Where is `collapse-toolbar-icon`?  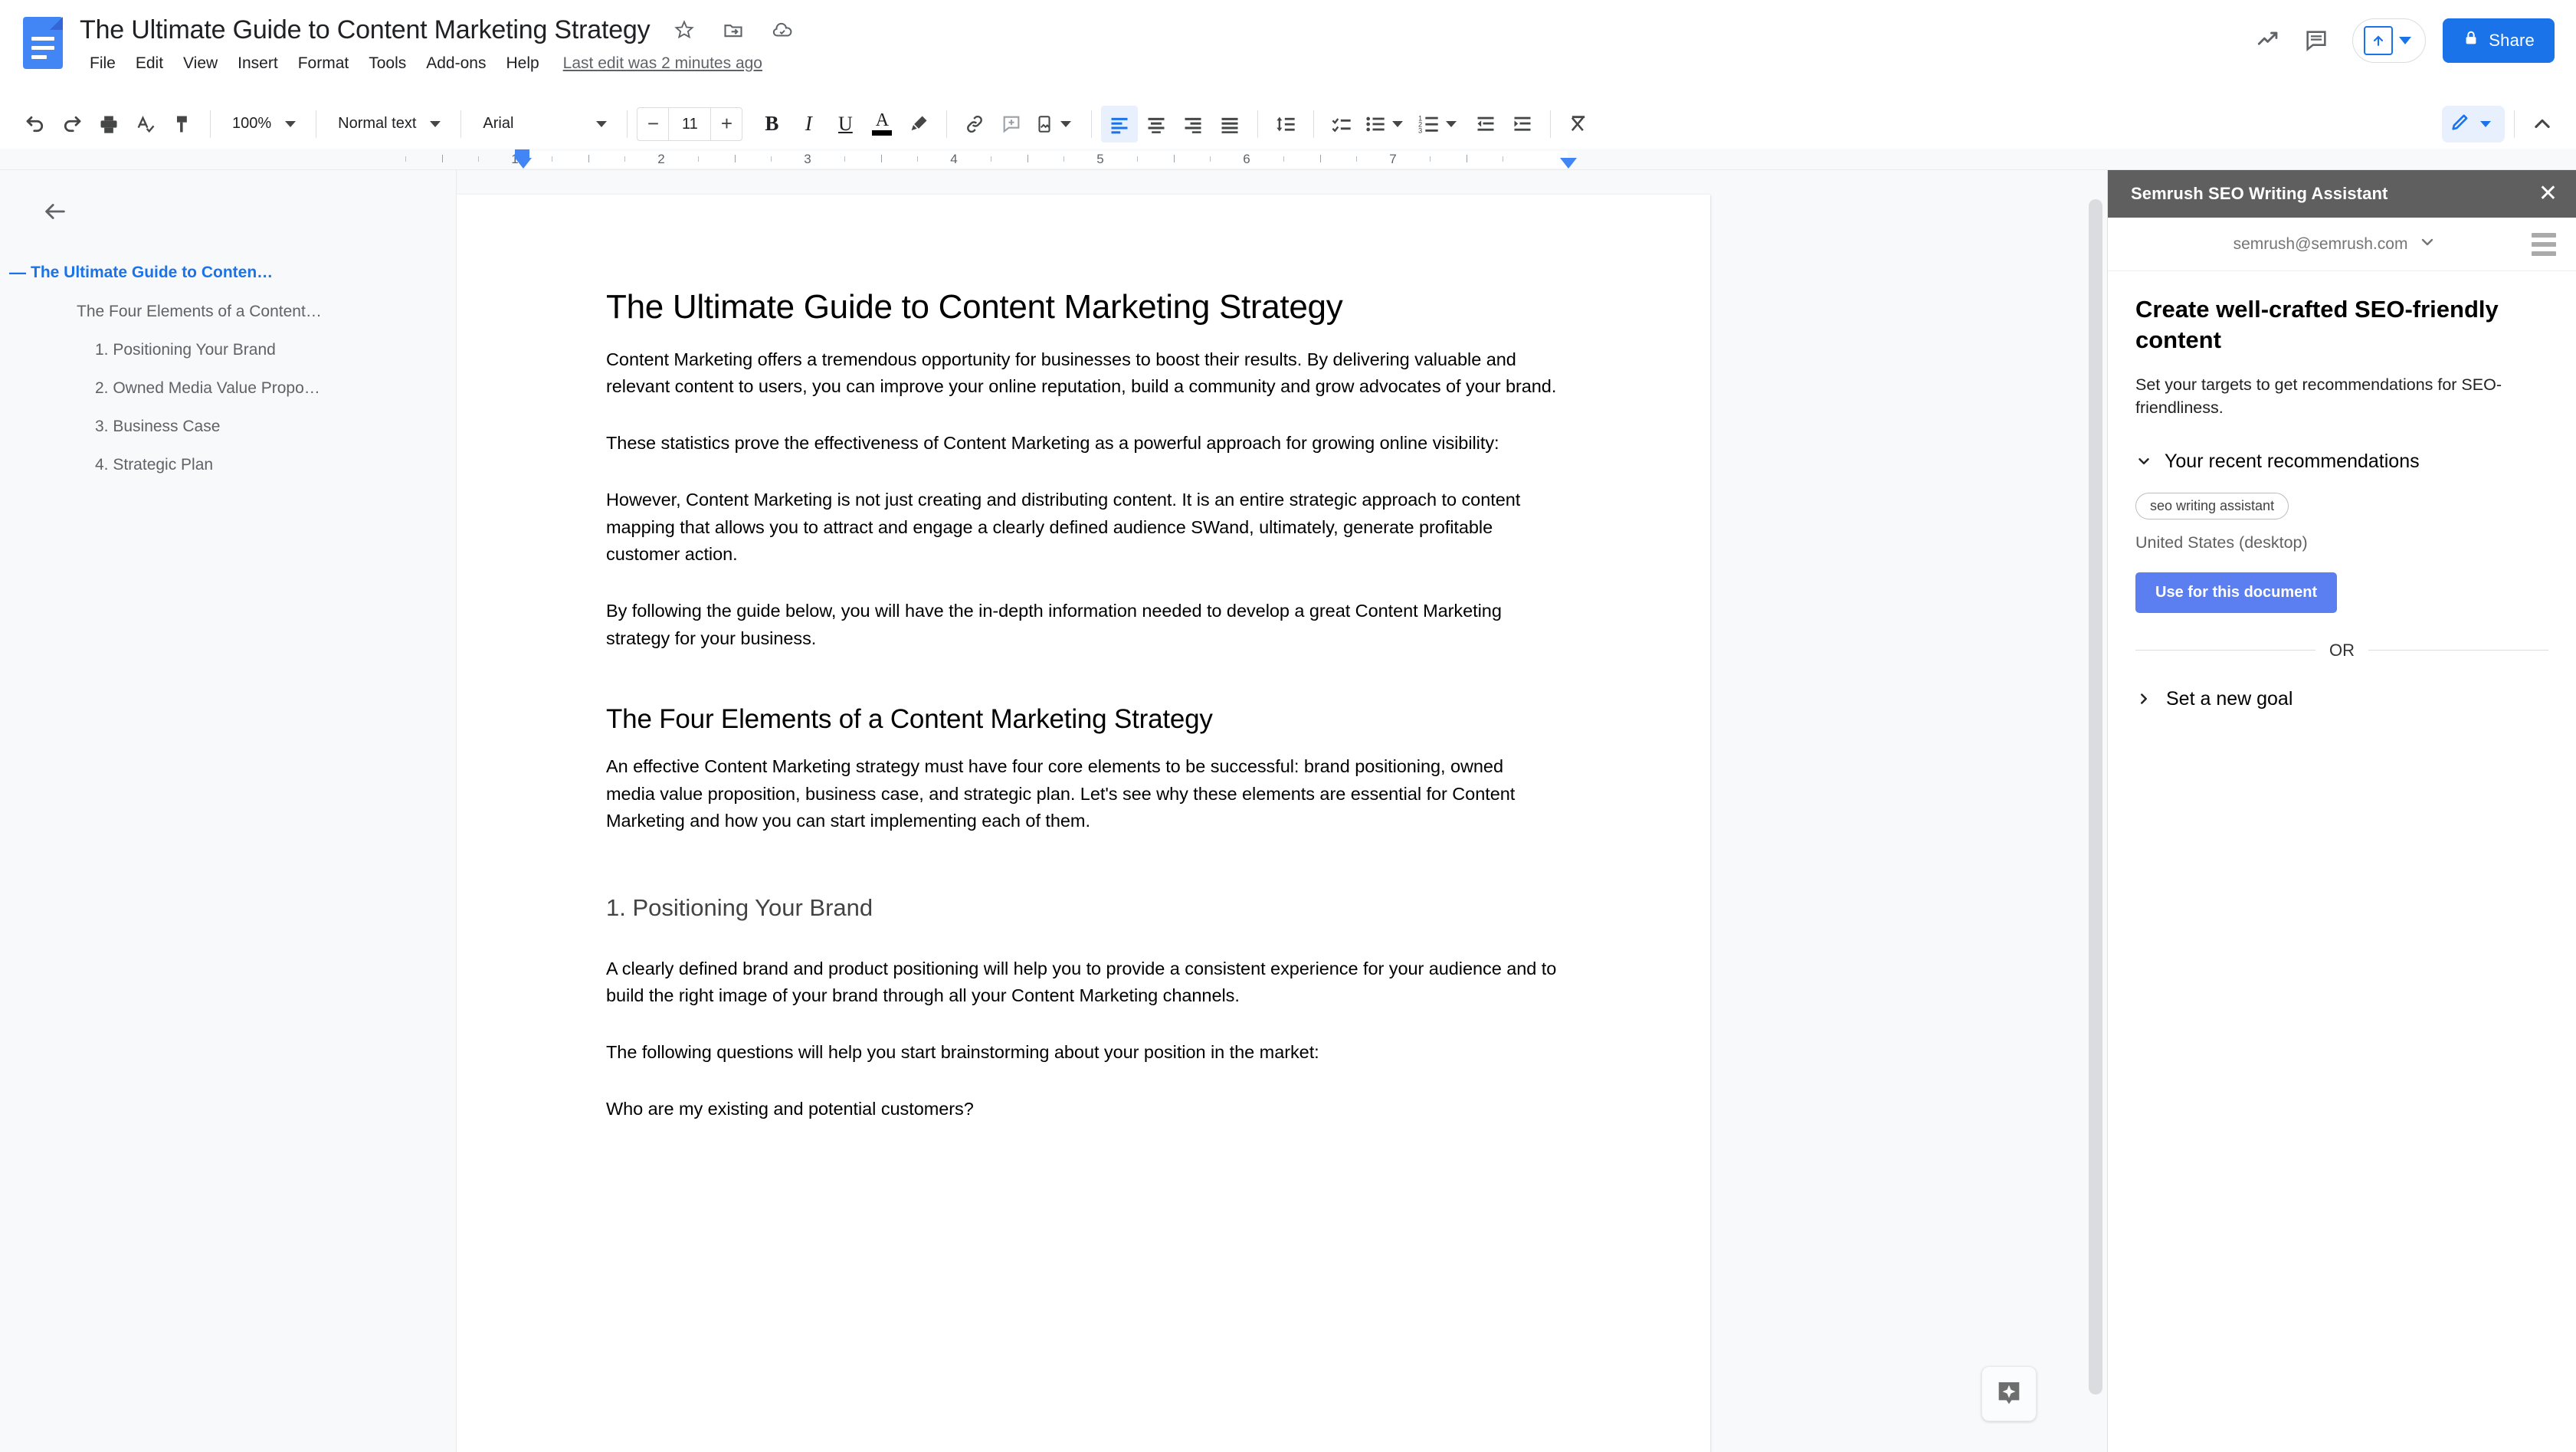 collapse-toolbar-icon is located at coordinates (2542, 124).